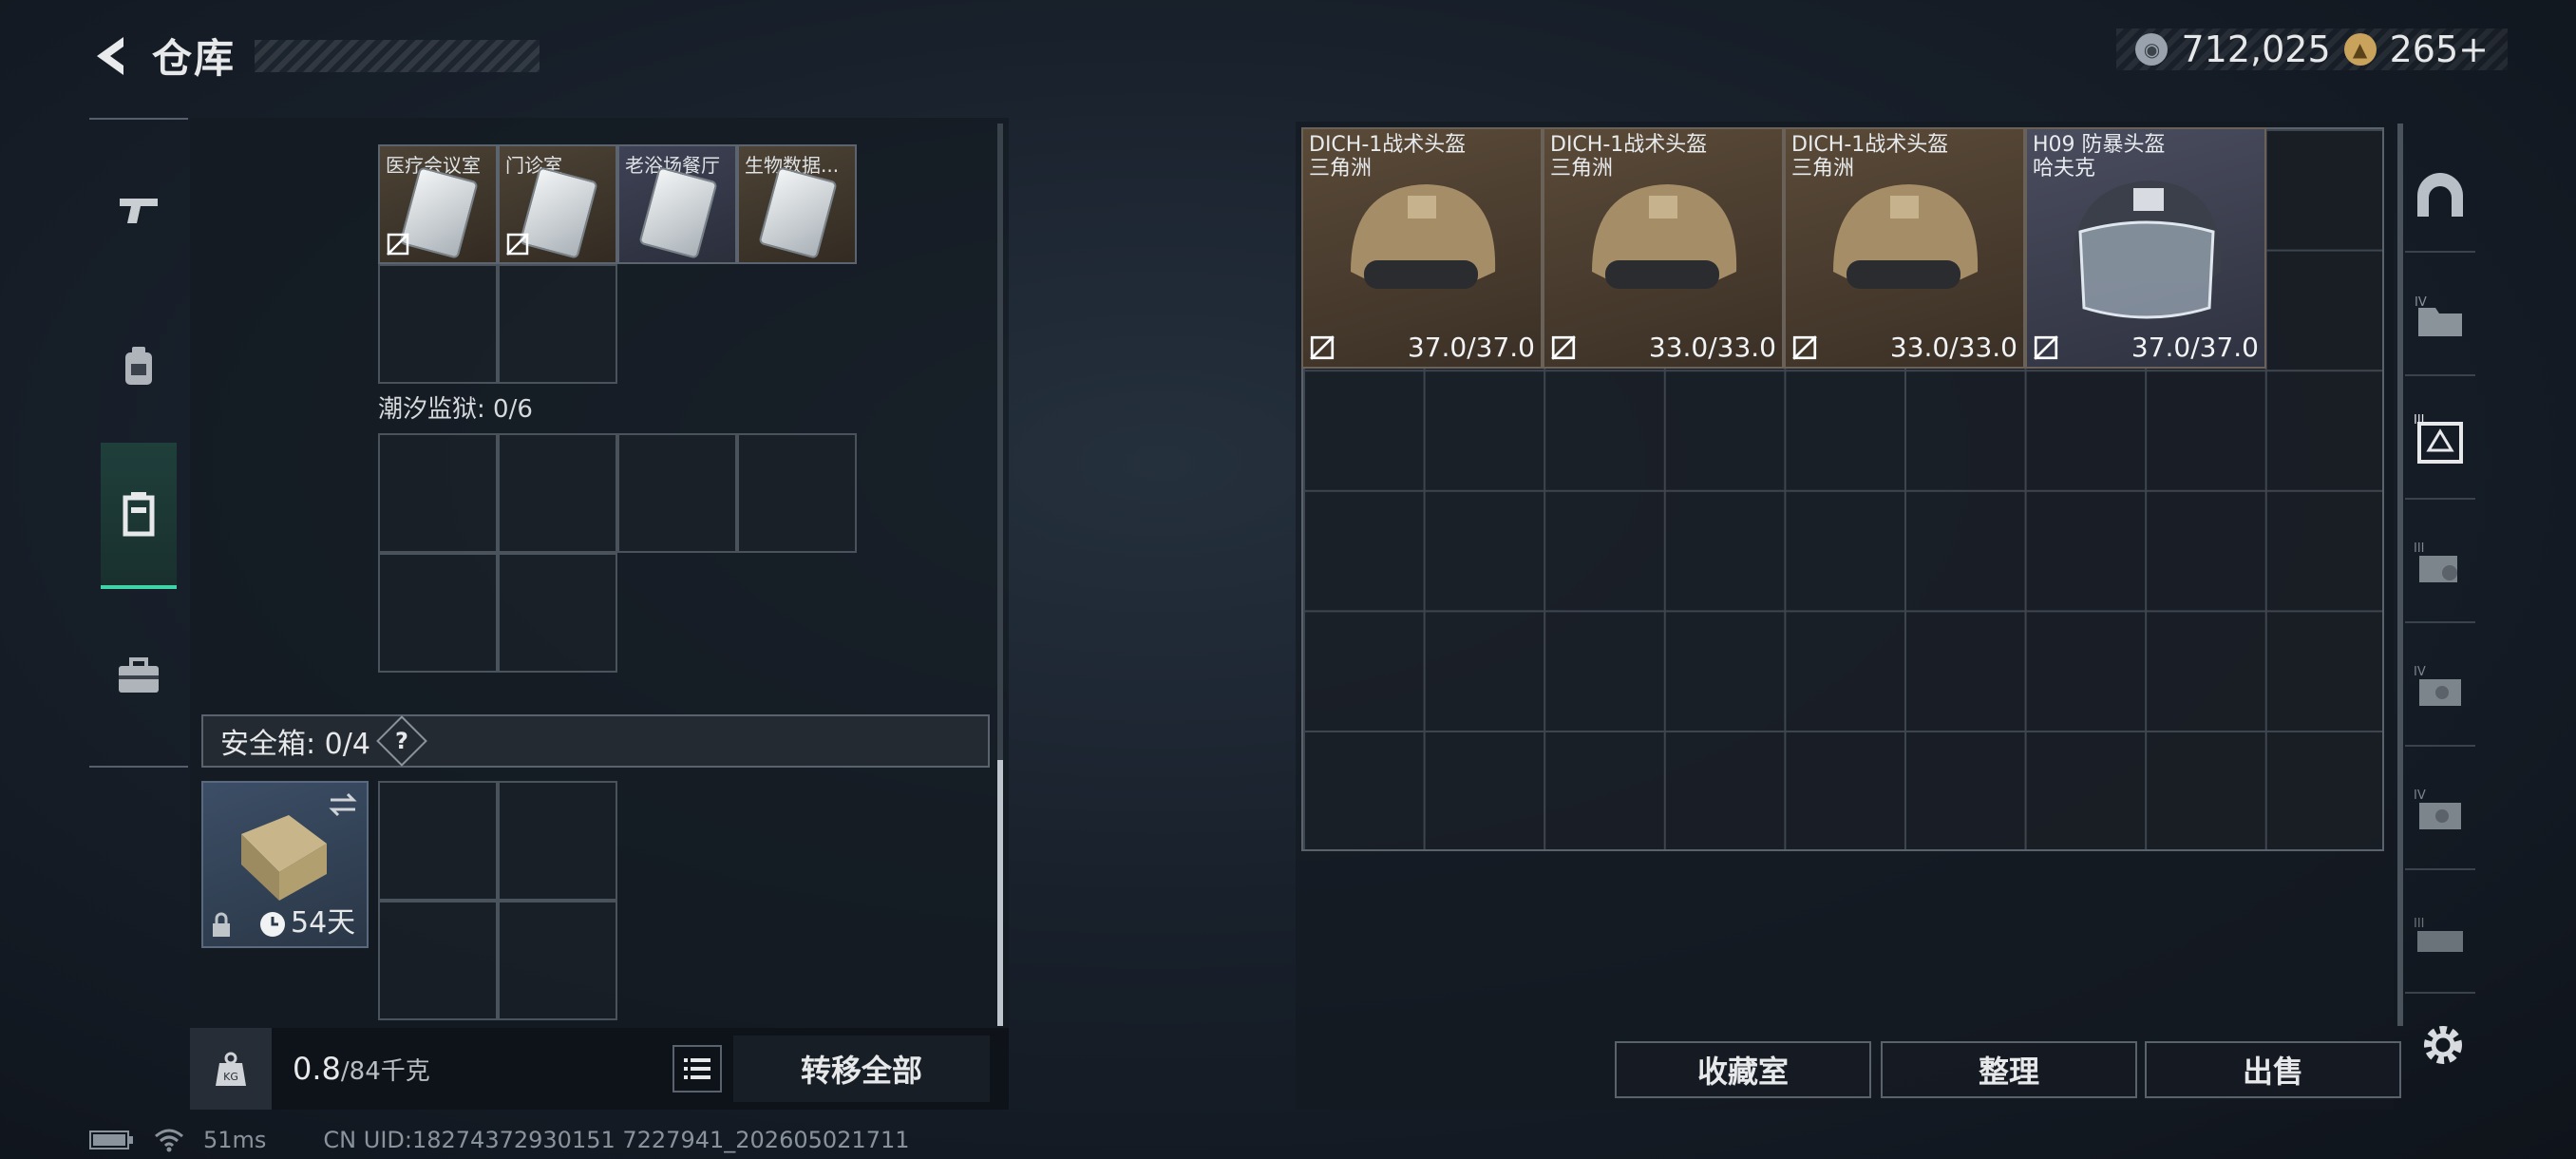  Describe the element at coordinates (2440, 318) in the screenshot. I see `stash-page-iv: IV` at that location.